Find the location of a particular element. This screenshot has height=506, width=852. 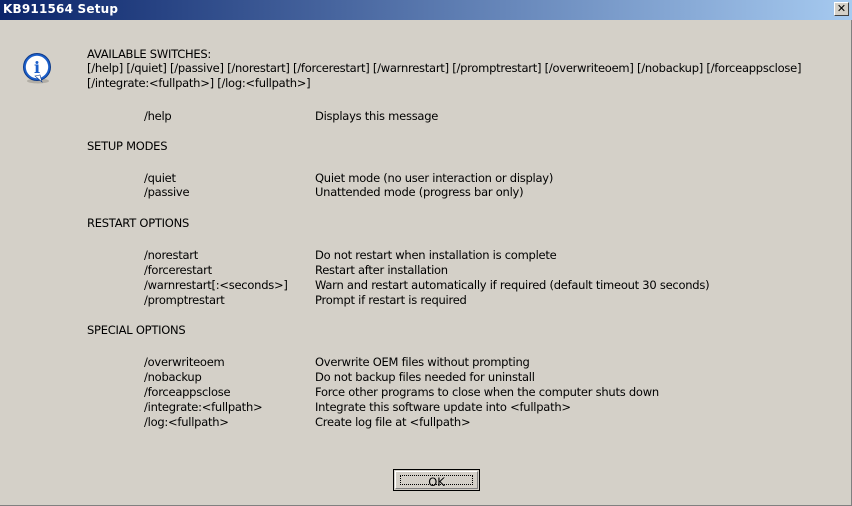

switch-forceappsclose: /forceappsclose is located at coordinates (187, 392).